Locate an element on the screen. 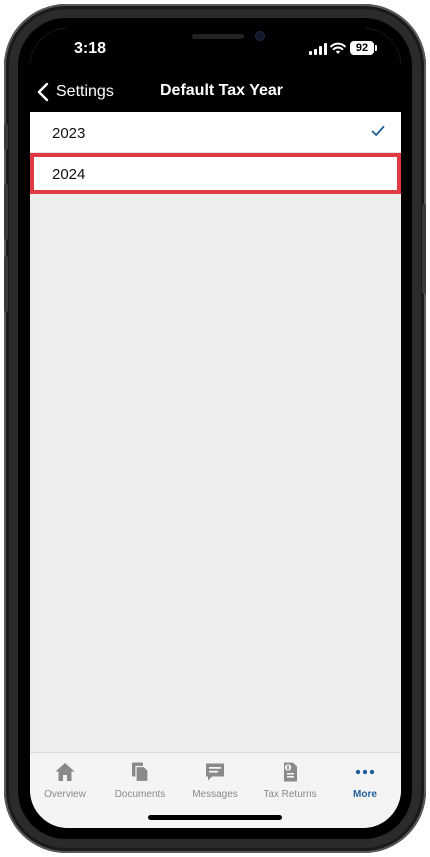  navigation-bar: Settings Default Tax Year is located at coordinates (215, 92).